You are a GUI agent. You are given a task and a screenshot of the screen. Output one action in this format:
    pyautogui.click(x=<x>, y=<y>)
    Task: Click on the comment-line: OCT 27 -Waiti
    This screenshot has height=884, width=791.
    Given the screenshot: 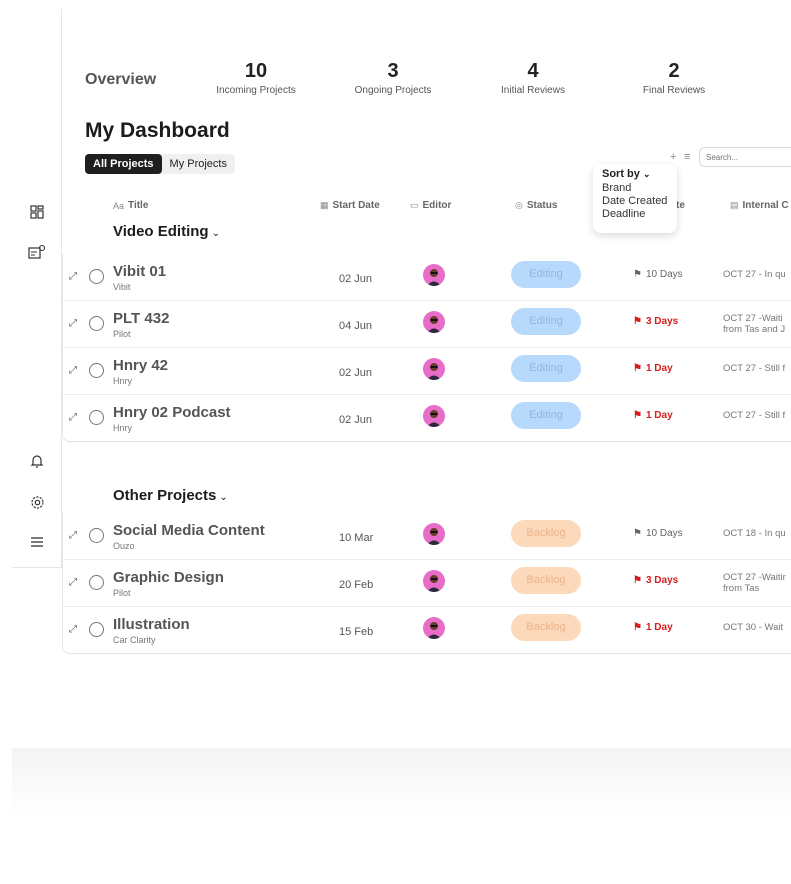 What is the action you would take?
    pyautogui.click(x=753, y=318)
    